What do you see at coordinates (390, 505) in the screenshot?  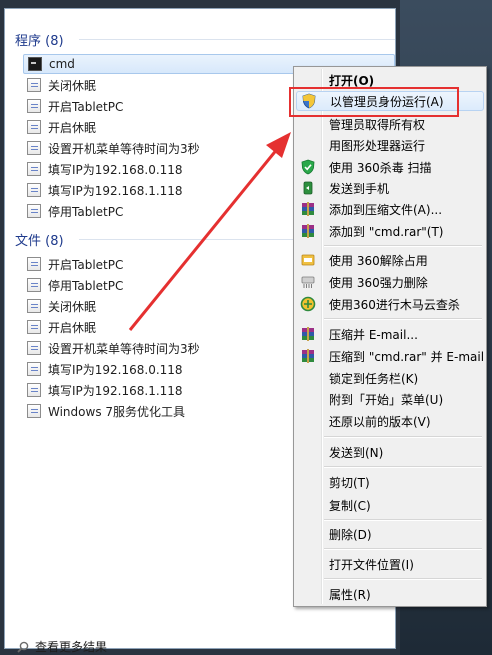 I see `menu-item-copy: 复制(C)` at bounding box center [390, 505].